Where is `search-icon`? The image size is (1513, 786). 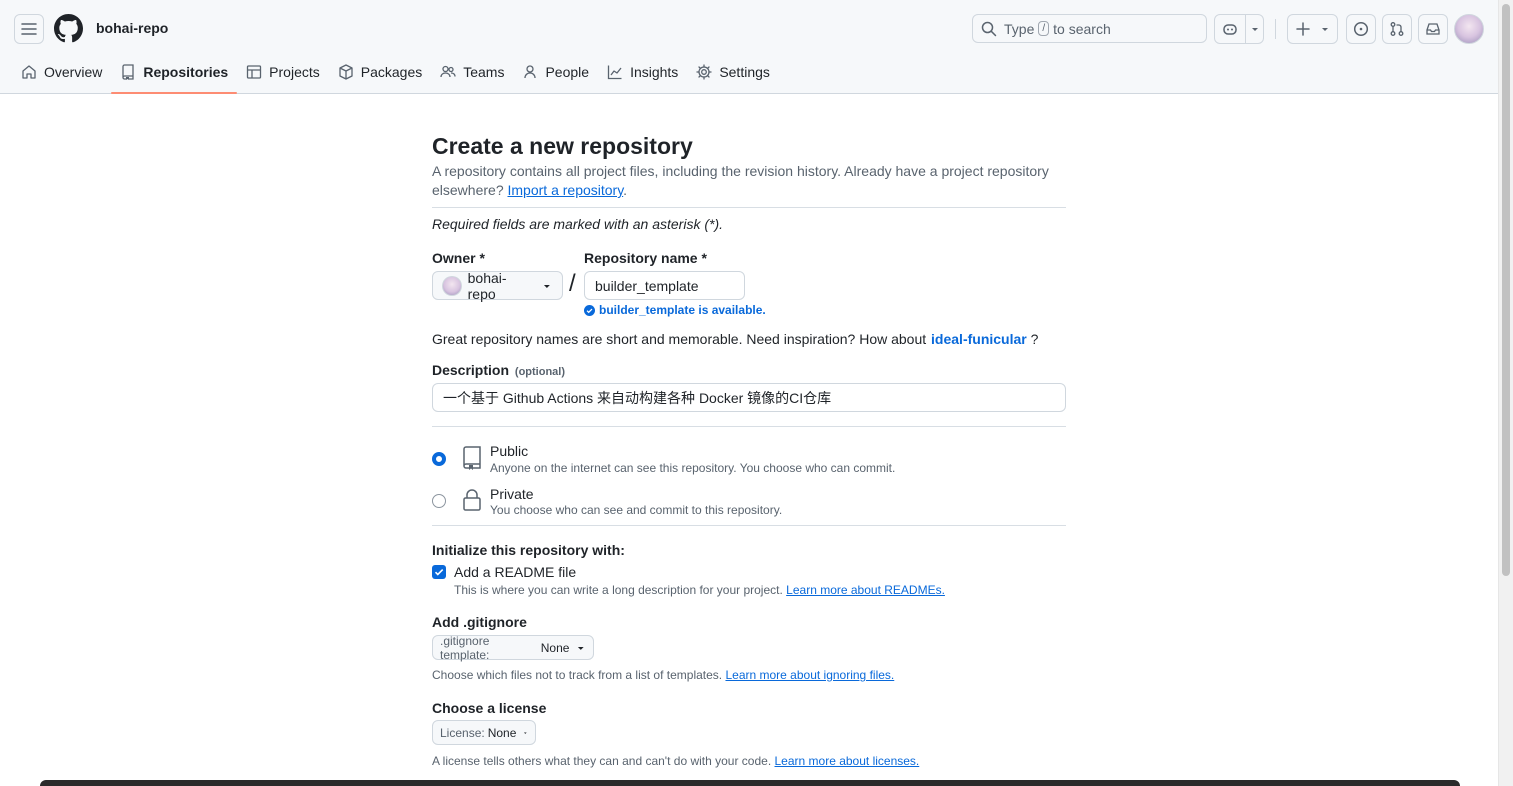 search-icon is located at coordinates (989, 28).